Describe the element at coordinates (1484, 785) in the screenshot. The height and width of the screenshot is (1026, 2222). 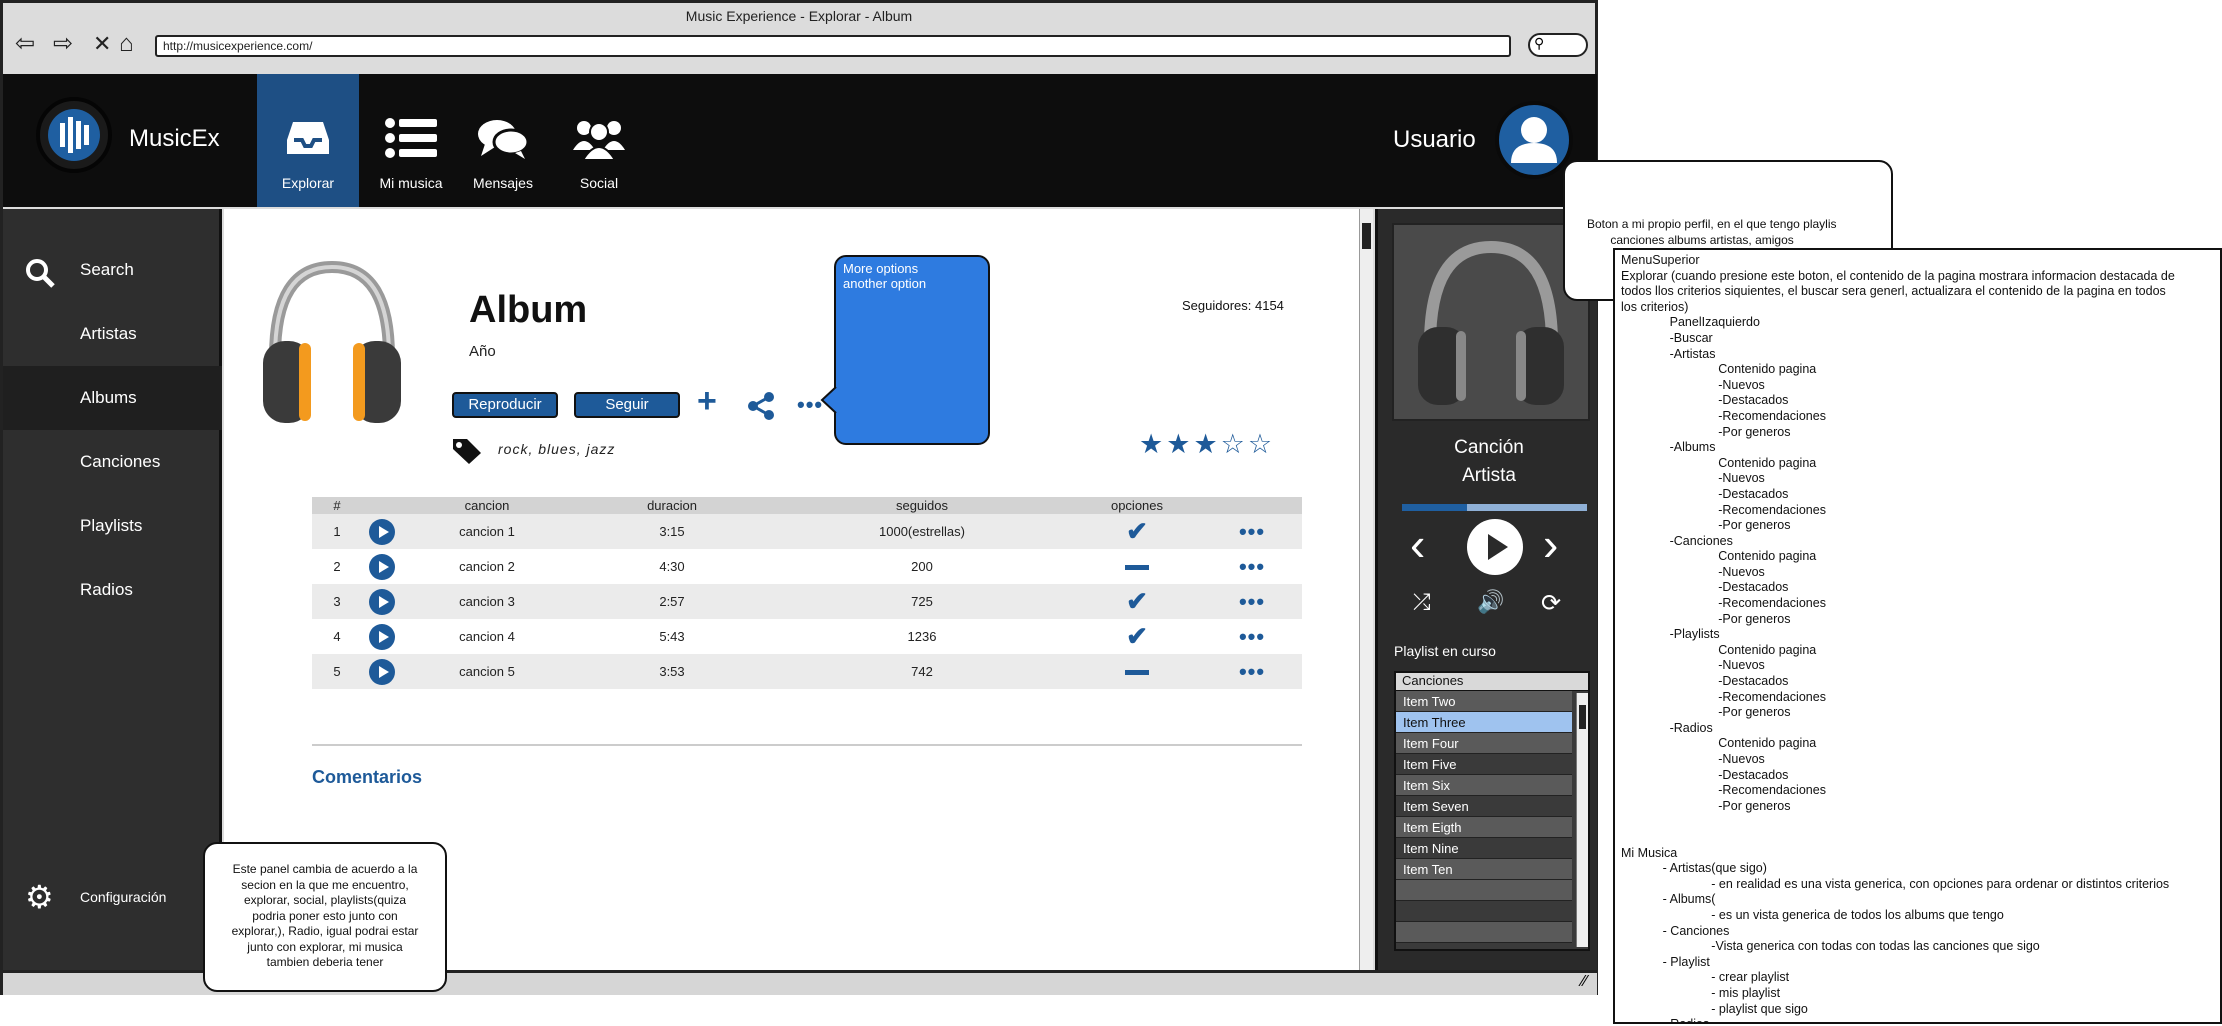
I see `playlist-item: Item Six` at that location.